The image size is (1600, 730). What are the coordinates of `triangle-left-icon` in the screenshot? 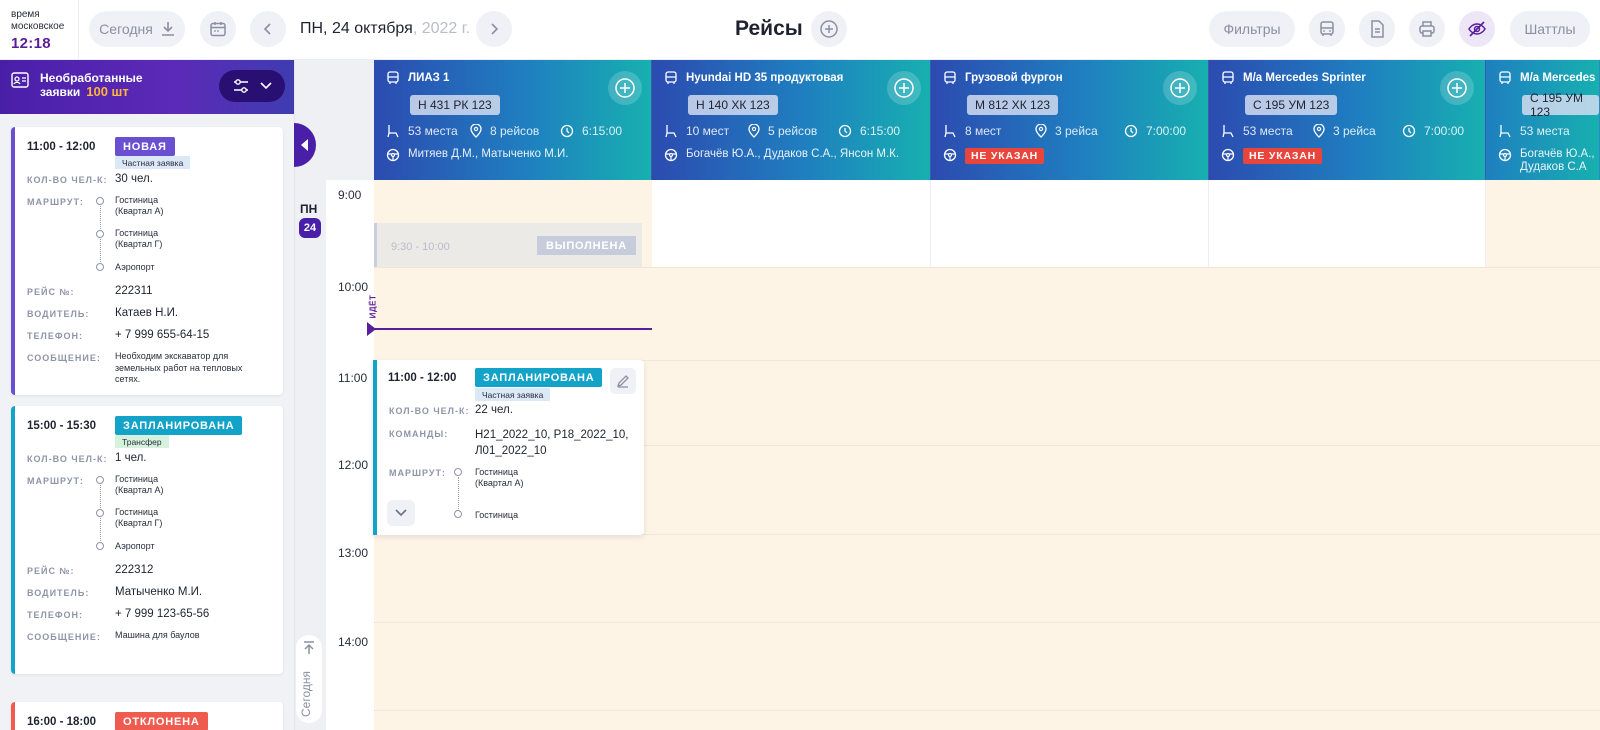 It's located at (304, 145).